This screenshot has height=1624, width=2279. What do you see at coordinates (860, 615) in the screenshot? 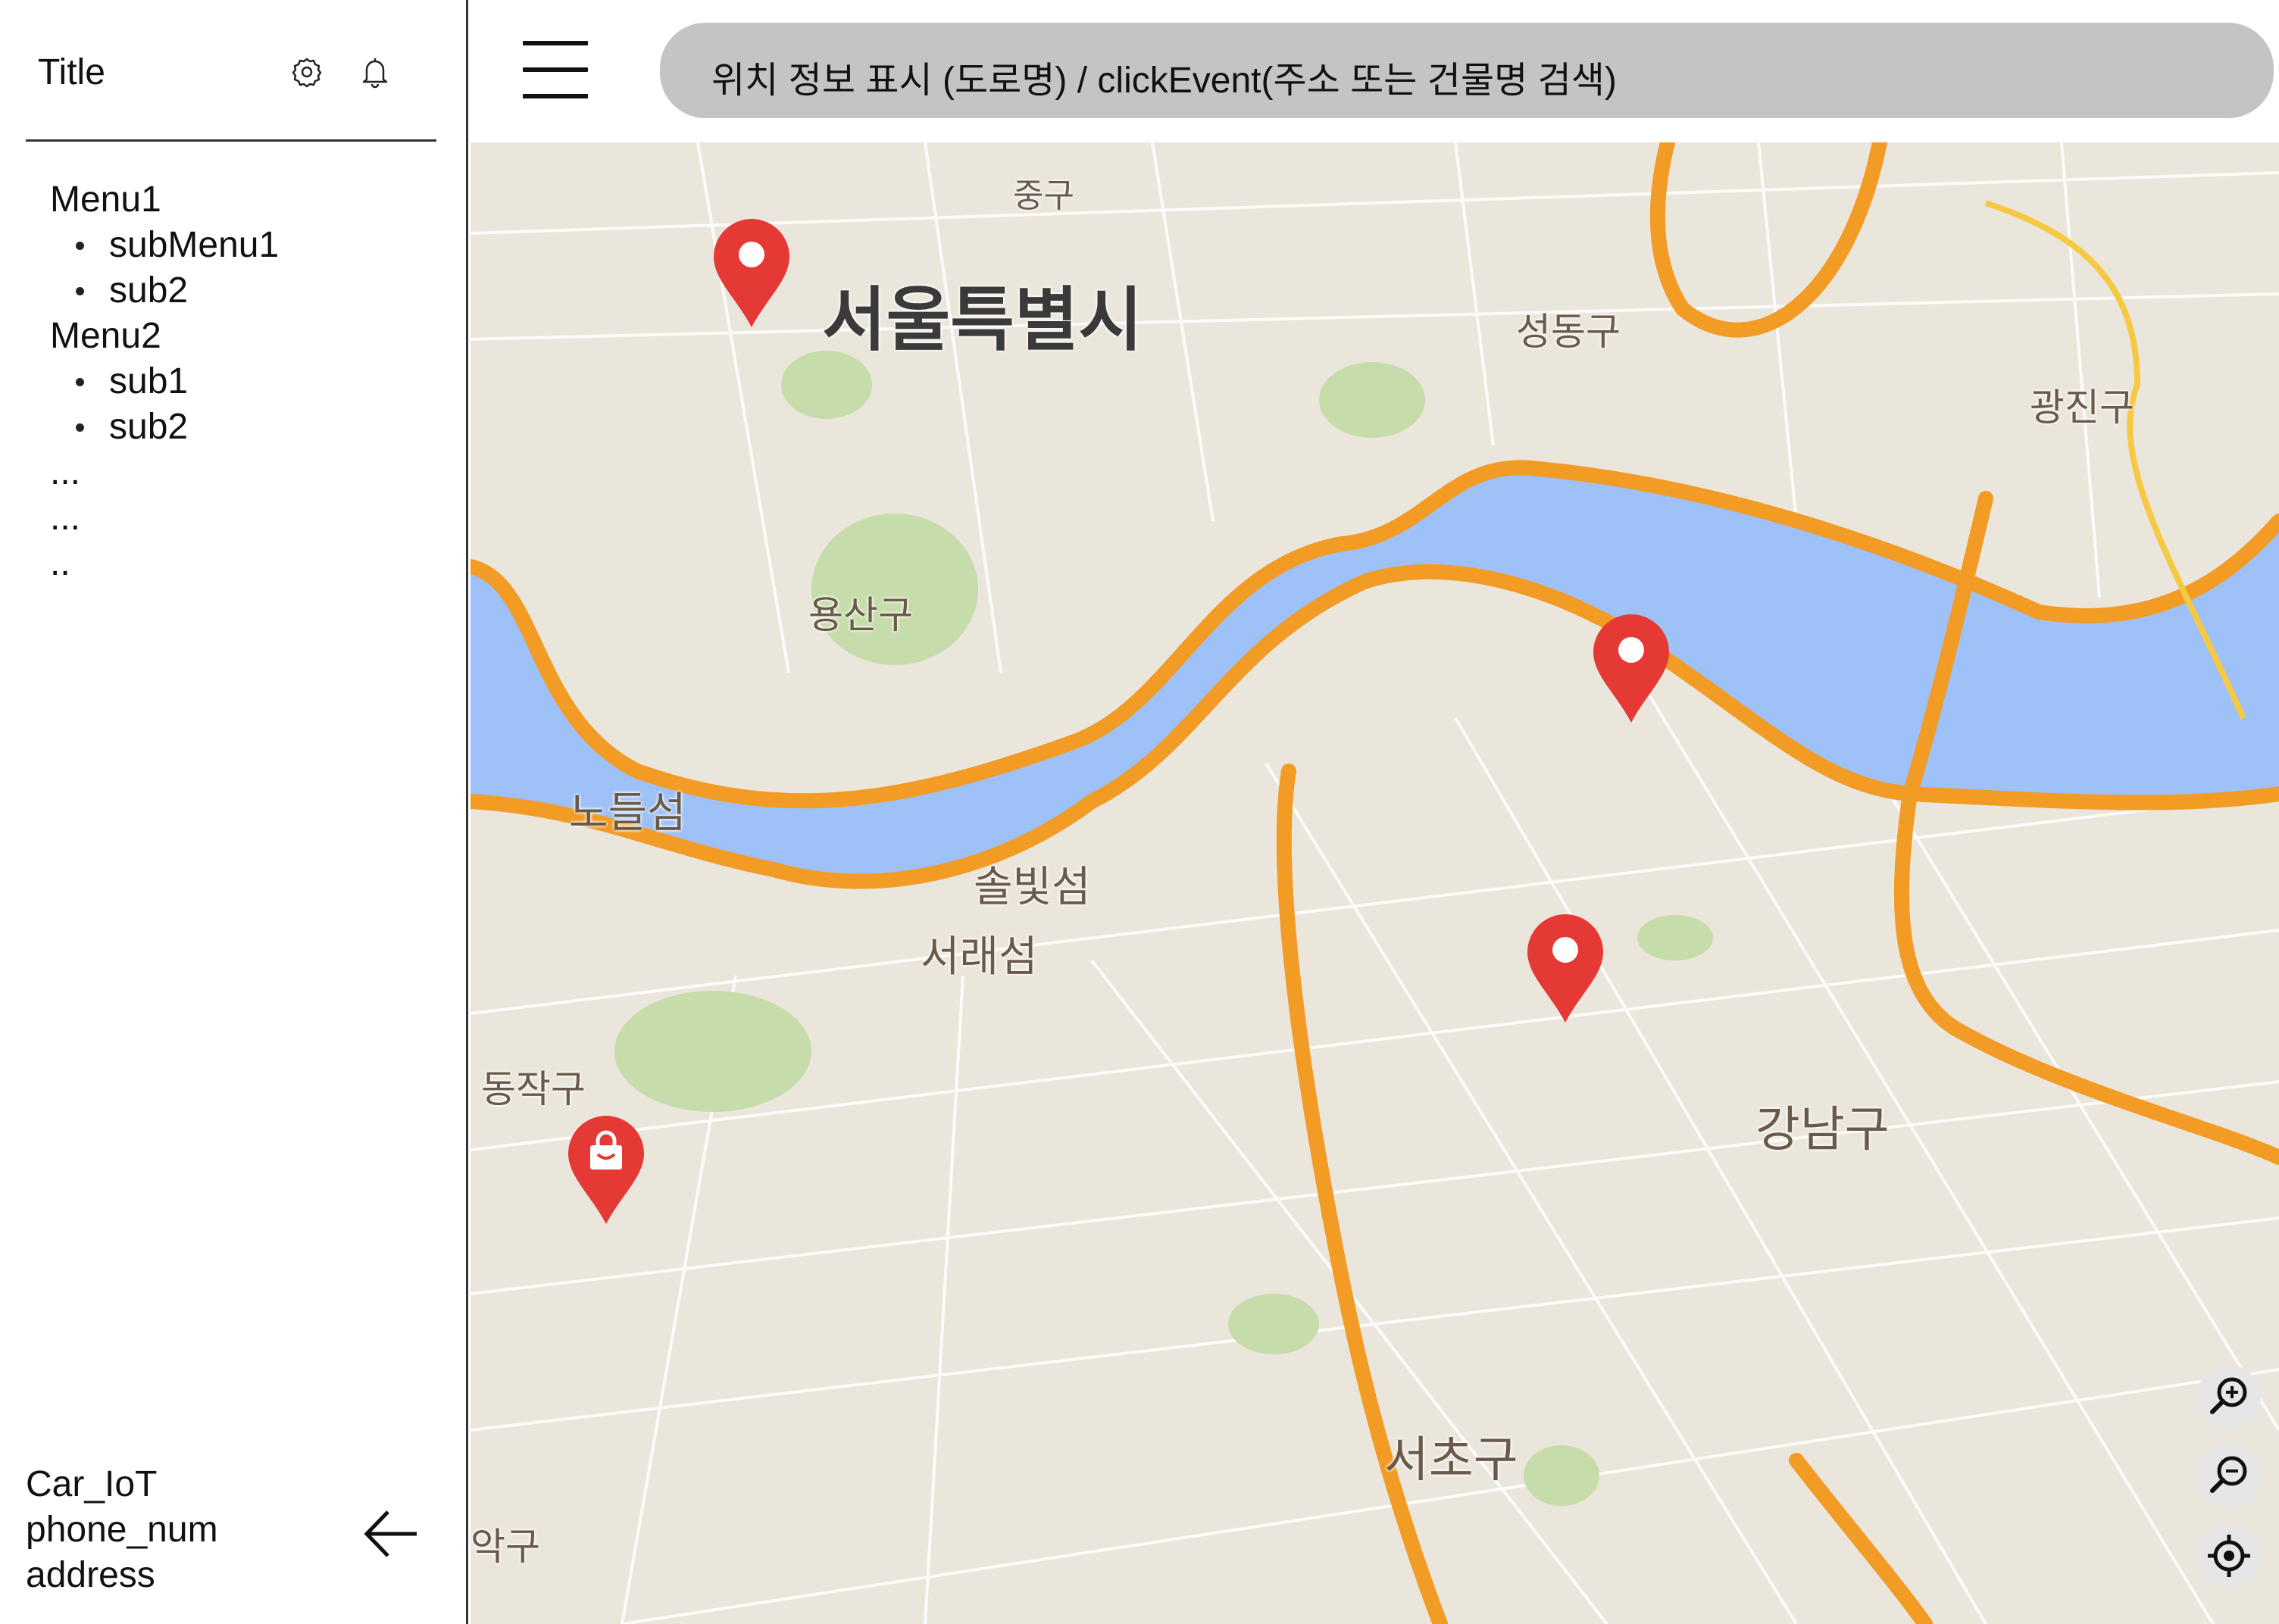
I see `map-label-yongsan: 용산구` at bounding box center [860, 615].